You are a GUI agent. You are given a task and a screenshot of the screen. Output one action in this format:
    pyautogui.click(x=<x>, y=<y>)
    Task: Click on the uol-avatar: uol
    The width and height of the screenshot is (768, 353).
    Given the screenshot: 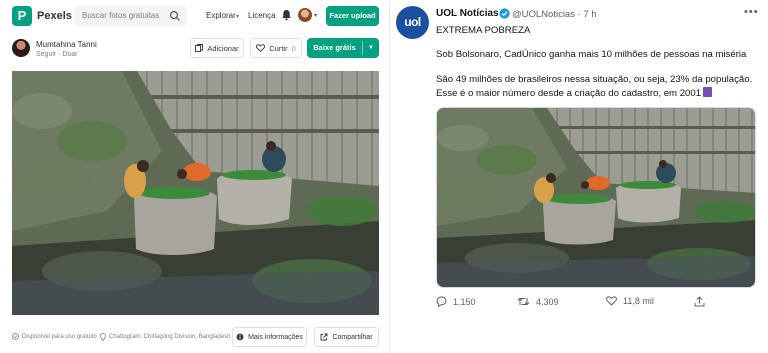 What is the action you would take?
    pyautogui.click(x=412, y=22)
    